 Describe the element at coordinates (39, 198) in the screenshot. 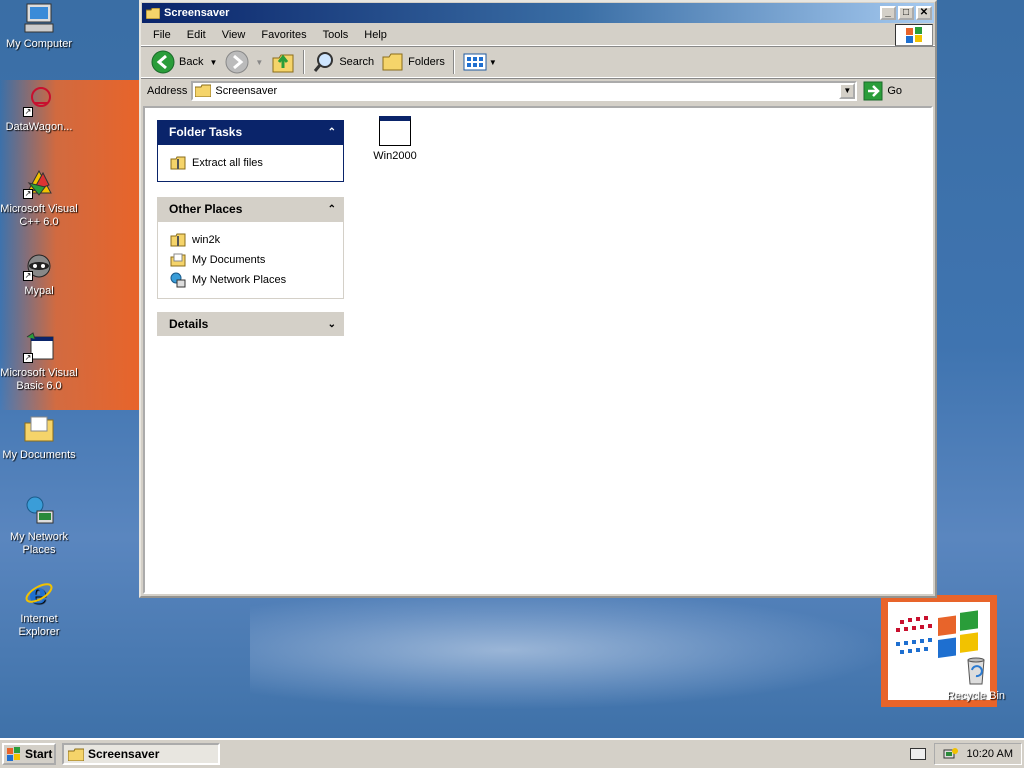

I see `desktop-icon-visual-cpp: ↗ Microsoft Visual C++ 6.0` at that location.